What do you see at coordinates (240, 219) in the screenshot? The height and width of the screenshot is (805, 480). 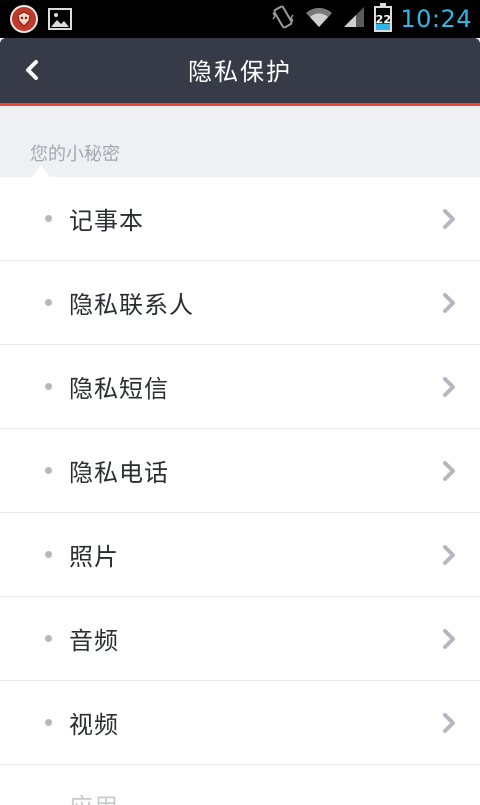 I see `list-item-notepad: 记事本` at bounding box center [240, 219].